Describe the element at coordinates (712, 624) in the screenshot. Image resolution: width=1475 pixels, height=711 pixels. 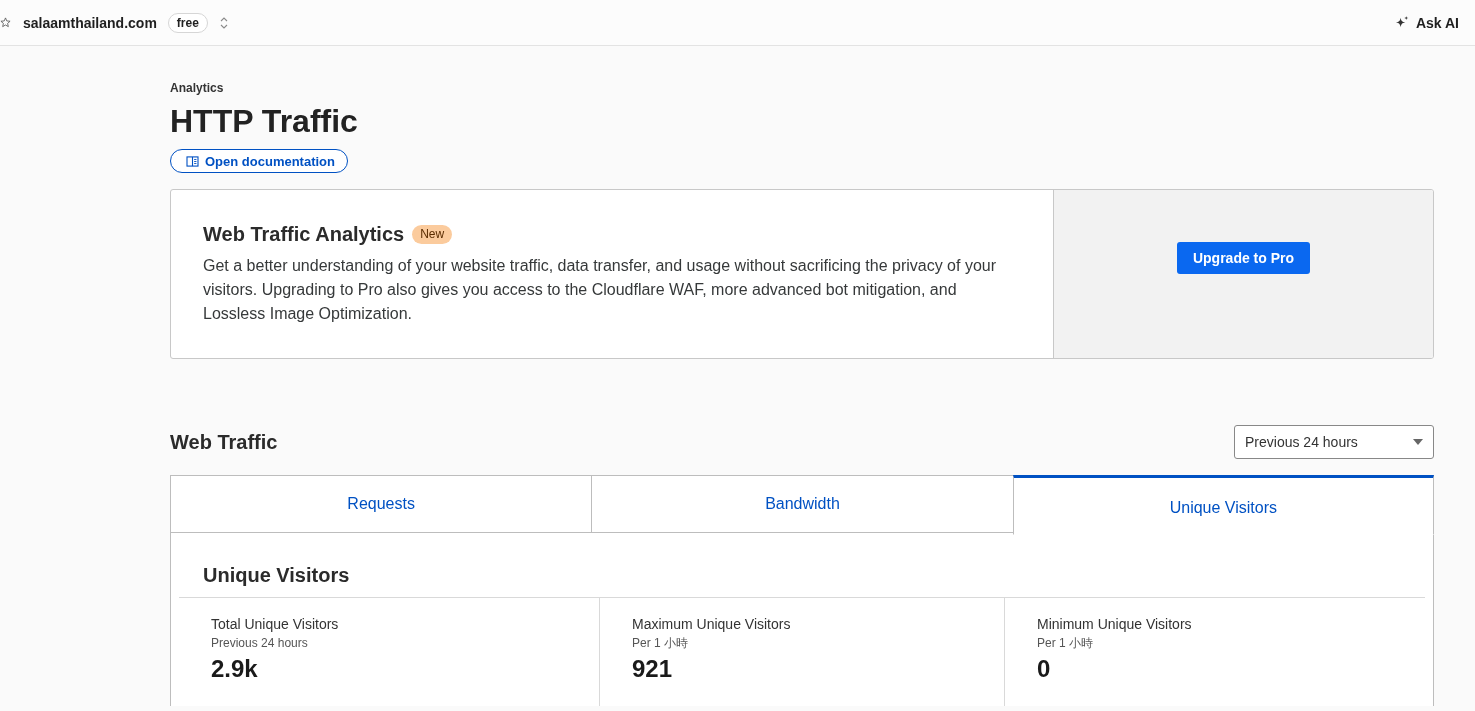
I see `stat-label: Maximum Unique Visitors` at that location.